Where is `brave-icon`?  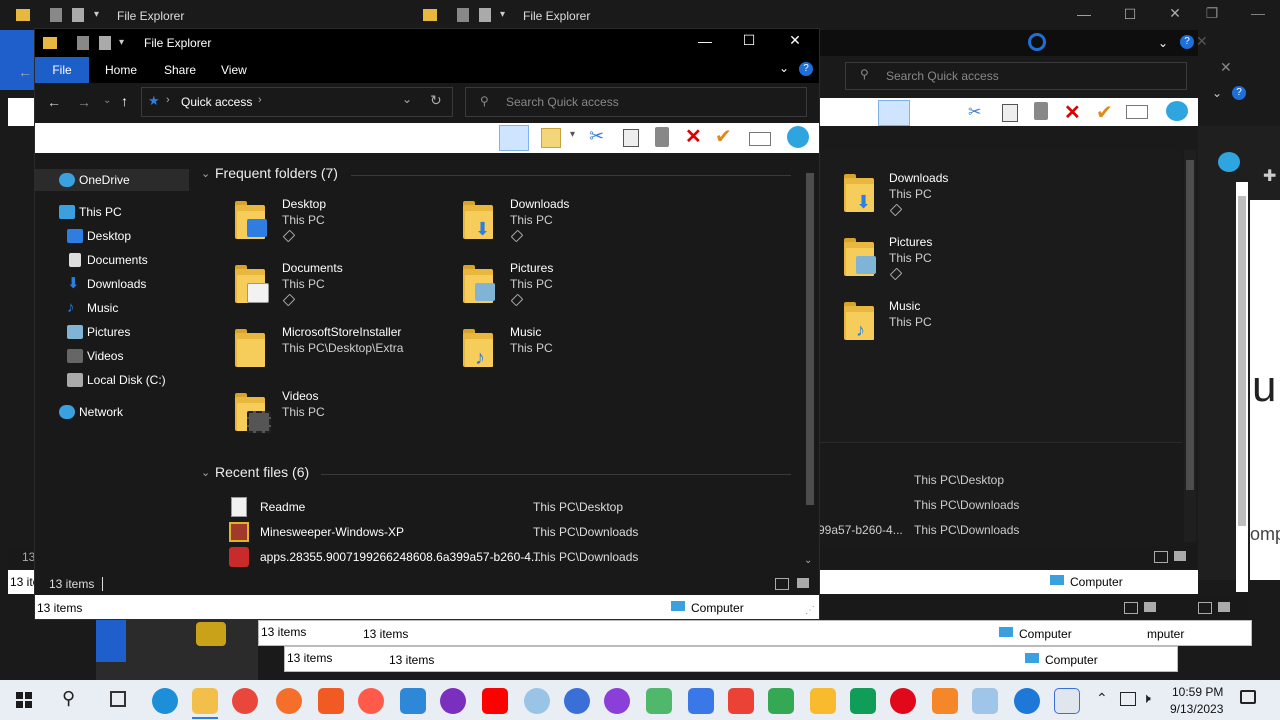
brave-icon is located at coordinates (331, 701).